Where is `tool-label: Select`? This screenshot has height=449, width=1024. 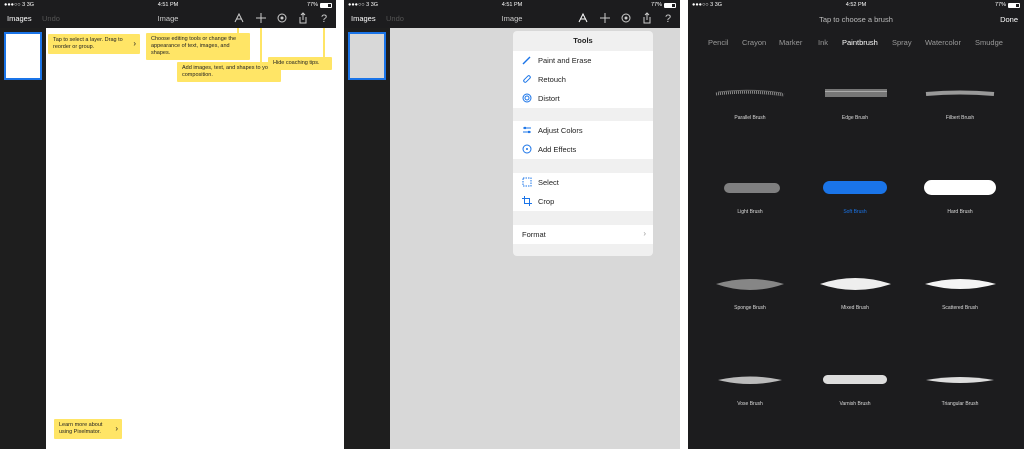 tool-label: Select is located at coordinates (548, 182).